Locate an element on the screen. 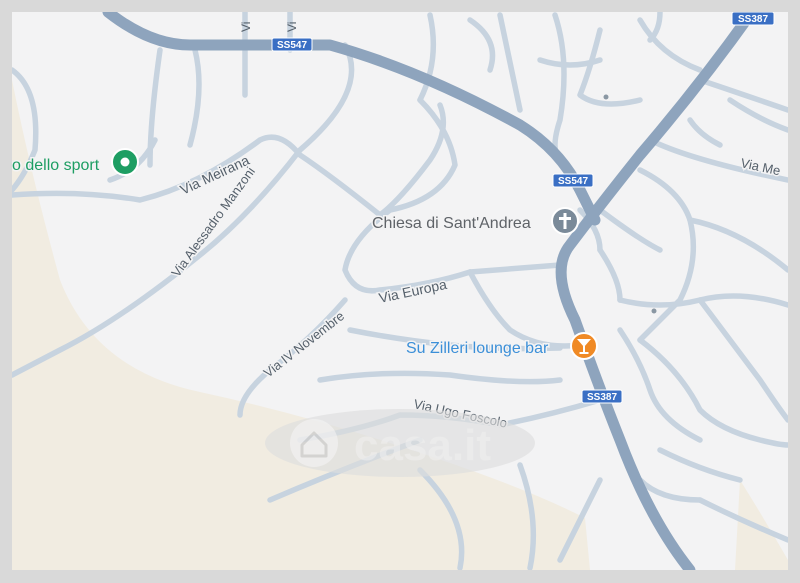  poi-church-label: Chiesa di Sant'Andrea is located at coordinates (451, 223).